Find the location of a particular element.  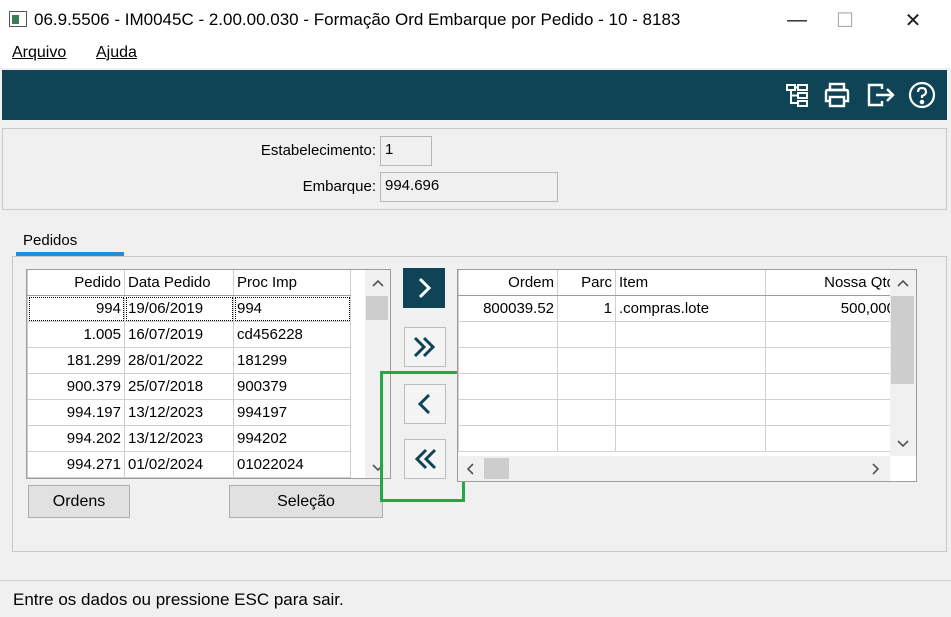

table-row: 900.379 25/07/2018 900379 is located at coordinates (189, 386).